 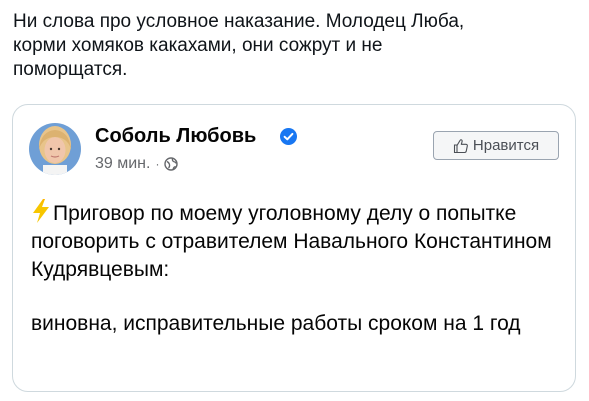 I want to click on post-meta: 39 мин. ·, so click(x=137, y=164).